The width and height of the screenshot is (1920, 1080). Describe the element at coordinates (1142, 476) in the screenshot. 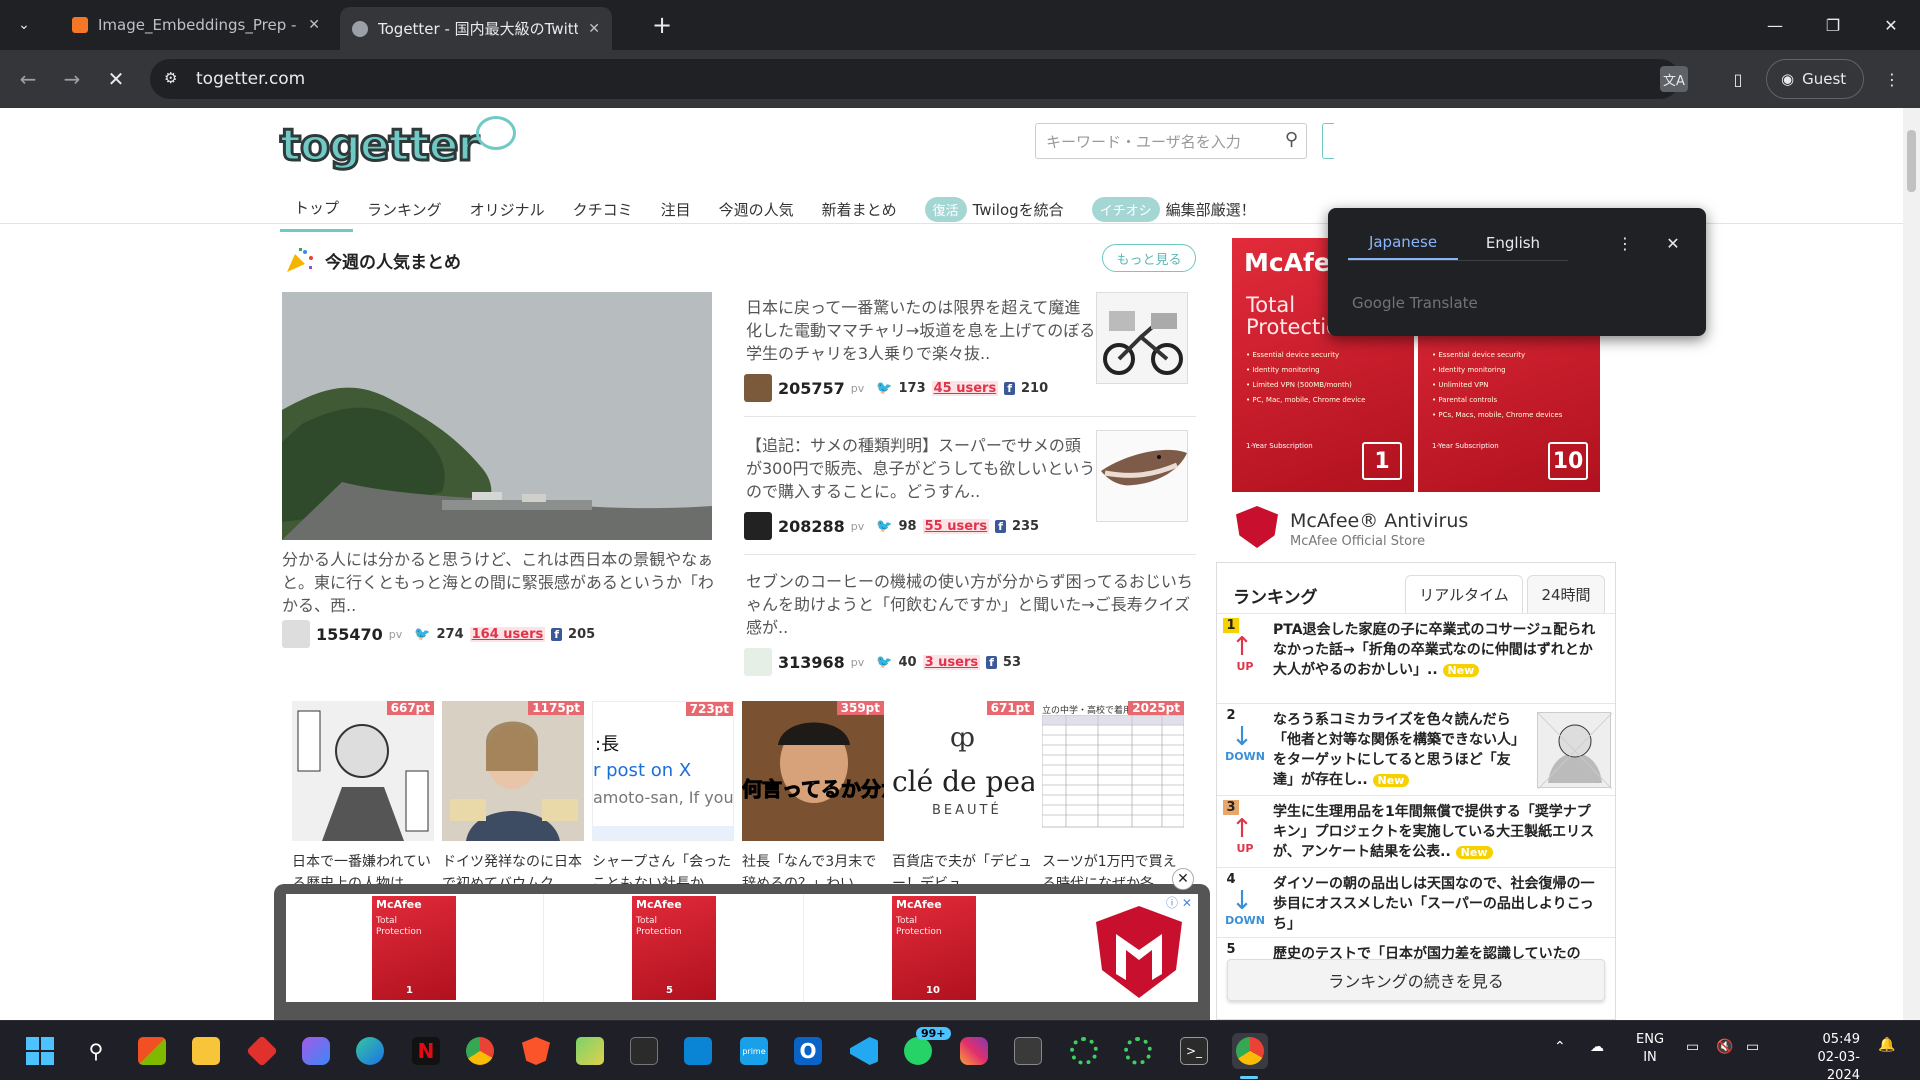

I see `shark-head-thumbnail` at that location.